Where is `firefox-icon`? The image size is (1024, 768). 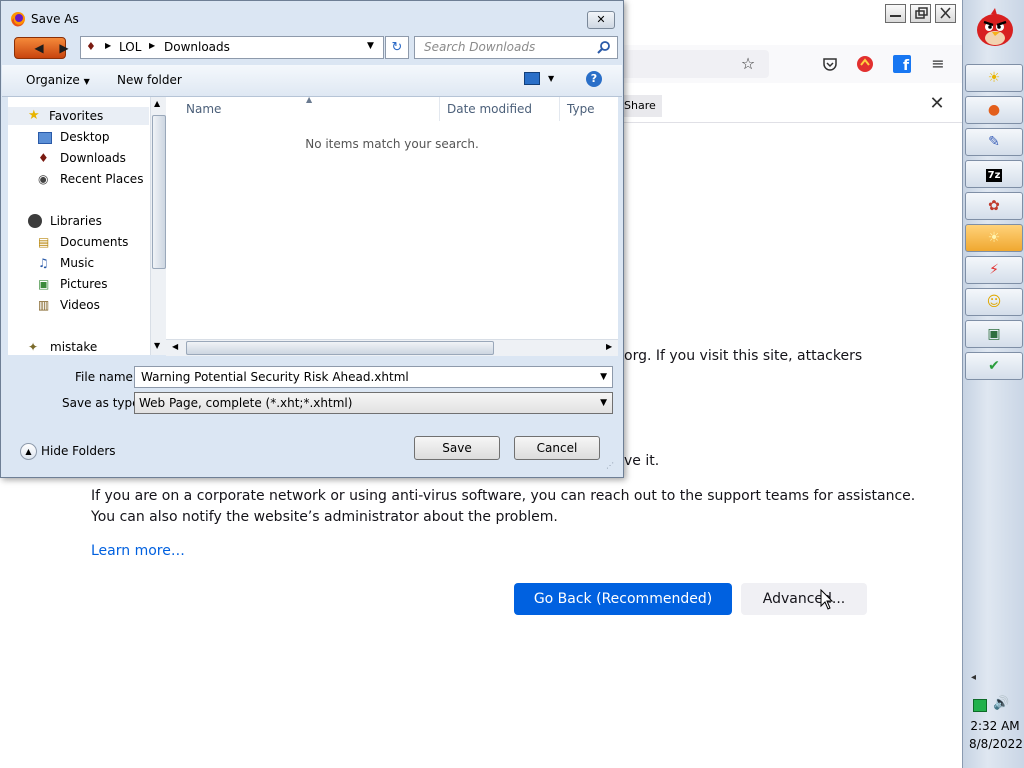
firefox-icon is located at coordinates (18, 19).